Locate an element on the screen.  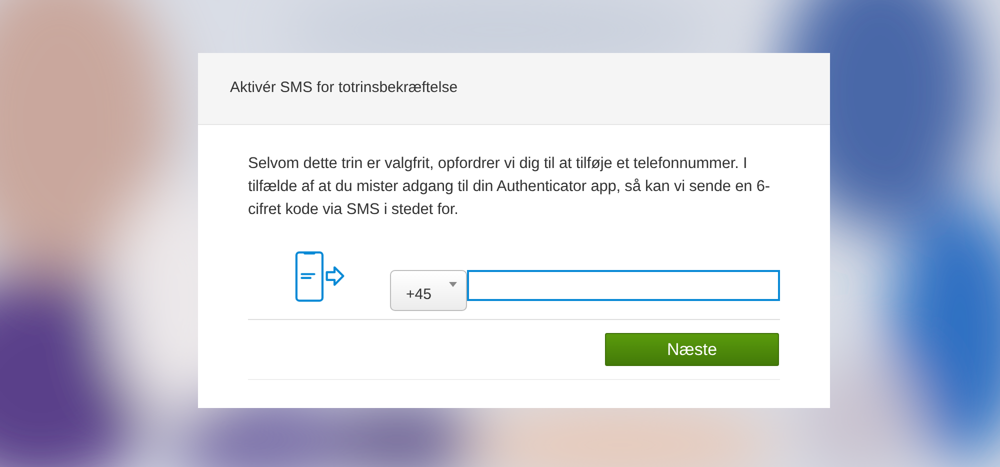
country-code-select: +45 is located at coordinates (428, 290).